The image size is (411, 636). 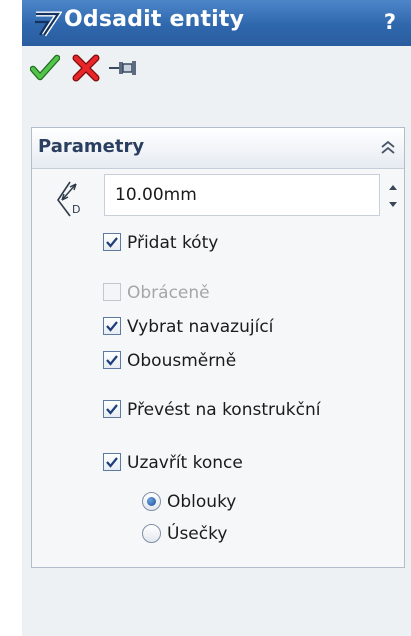 I want to click on lines-label: Úsečky, so click(x=197, y=534).